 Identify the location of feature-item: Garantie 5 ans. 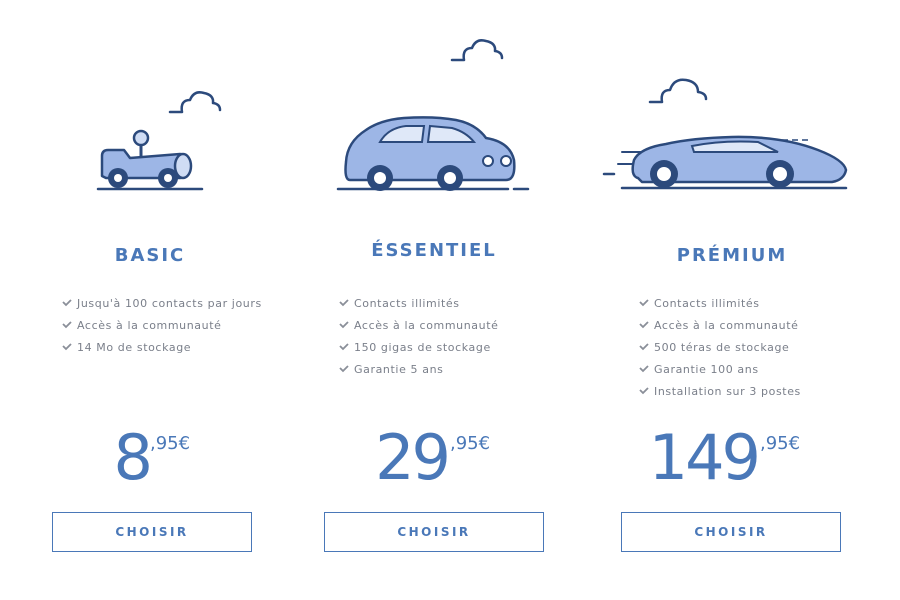
(418, 369).